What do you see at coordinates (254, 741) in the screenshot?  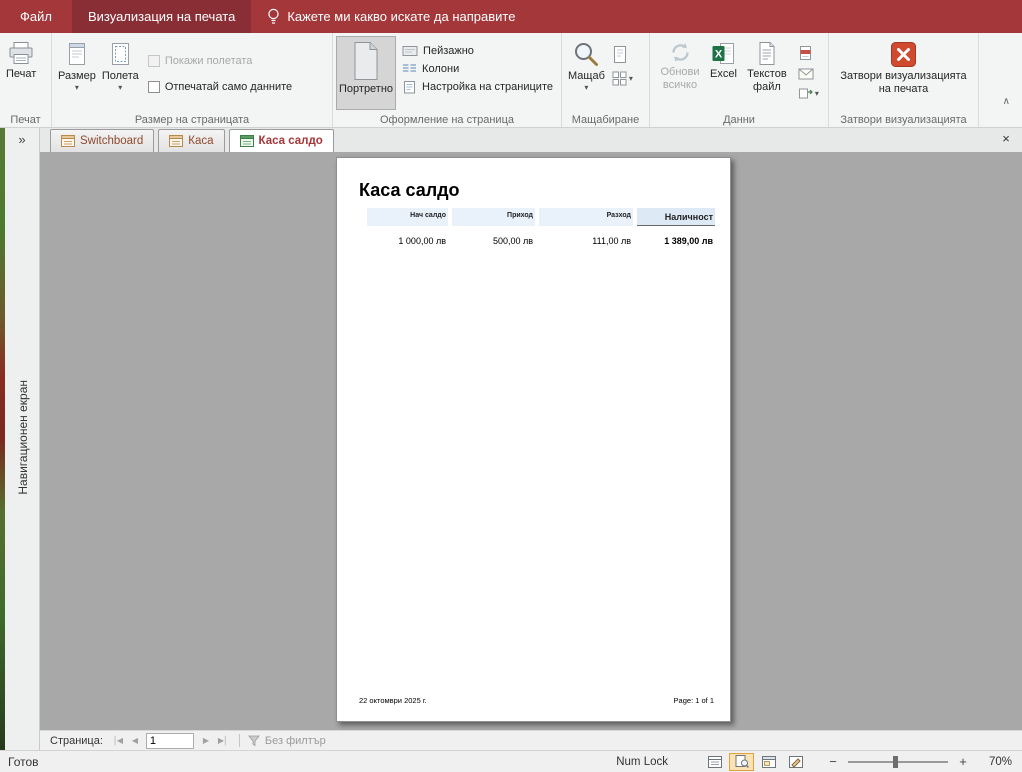 I see `filter-funnel-icon` at bounding box center [254, 741].